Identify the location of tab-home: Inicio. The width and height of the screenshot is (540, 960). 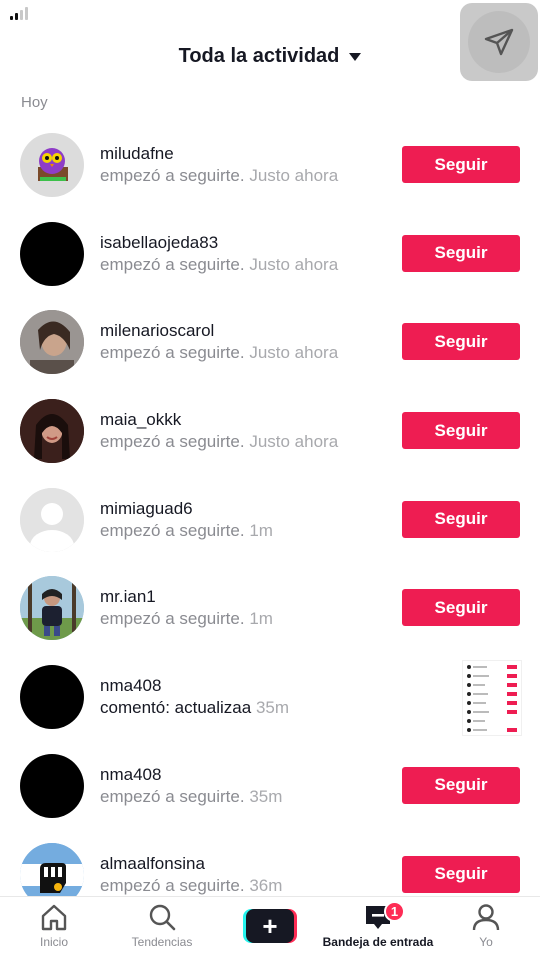
(57, 926).